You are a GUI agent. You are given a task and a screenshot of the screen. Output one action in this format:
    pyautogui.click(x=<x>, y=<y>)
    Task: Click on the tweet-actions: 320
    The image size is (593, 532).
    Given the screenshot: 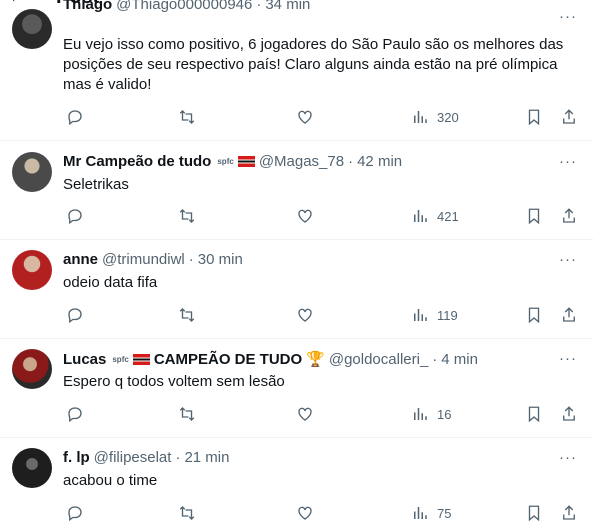 What is the action you would take?
    pyautogui.click(x=323, y=118)
    